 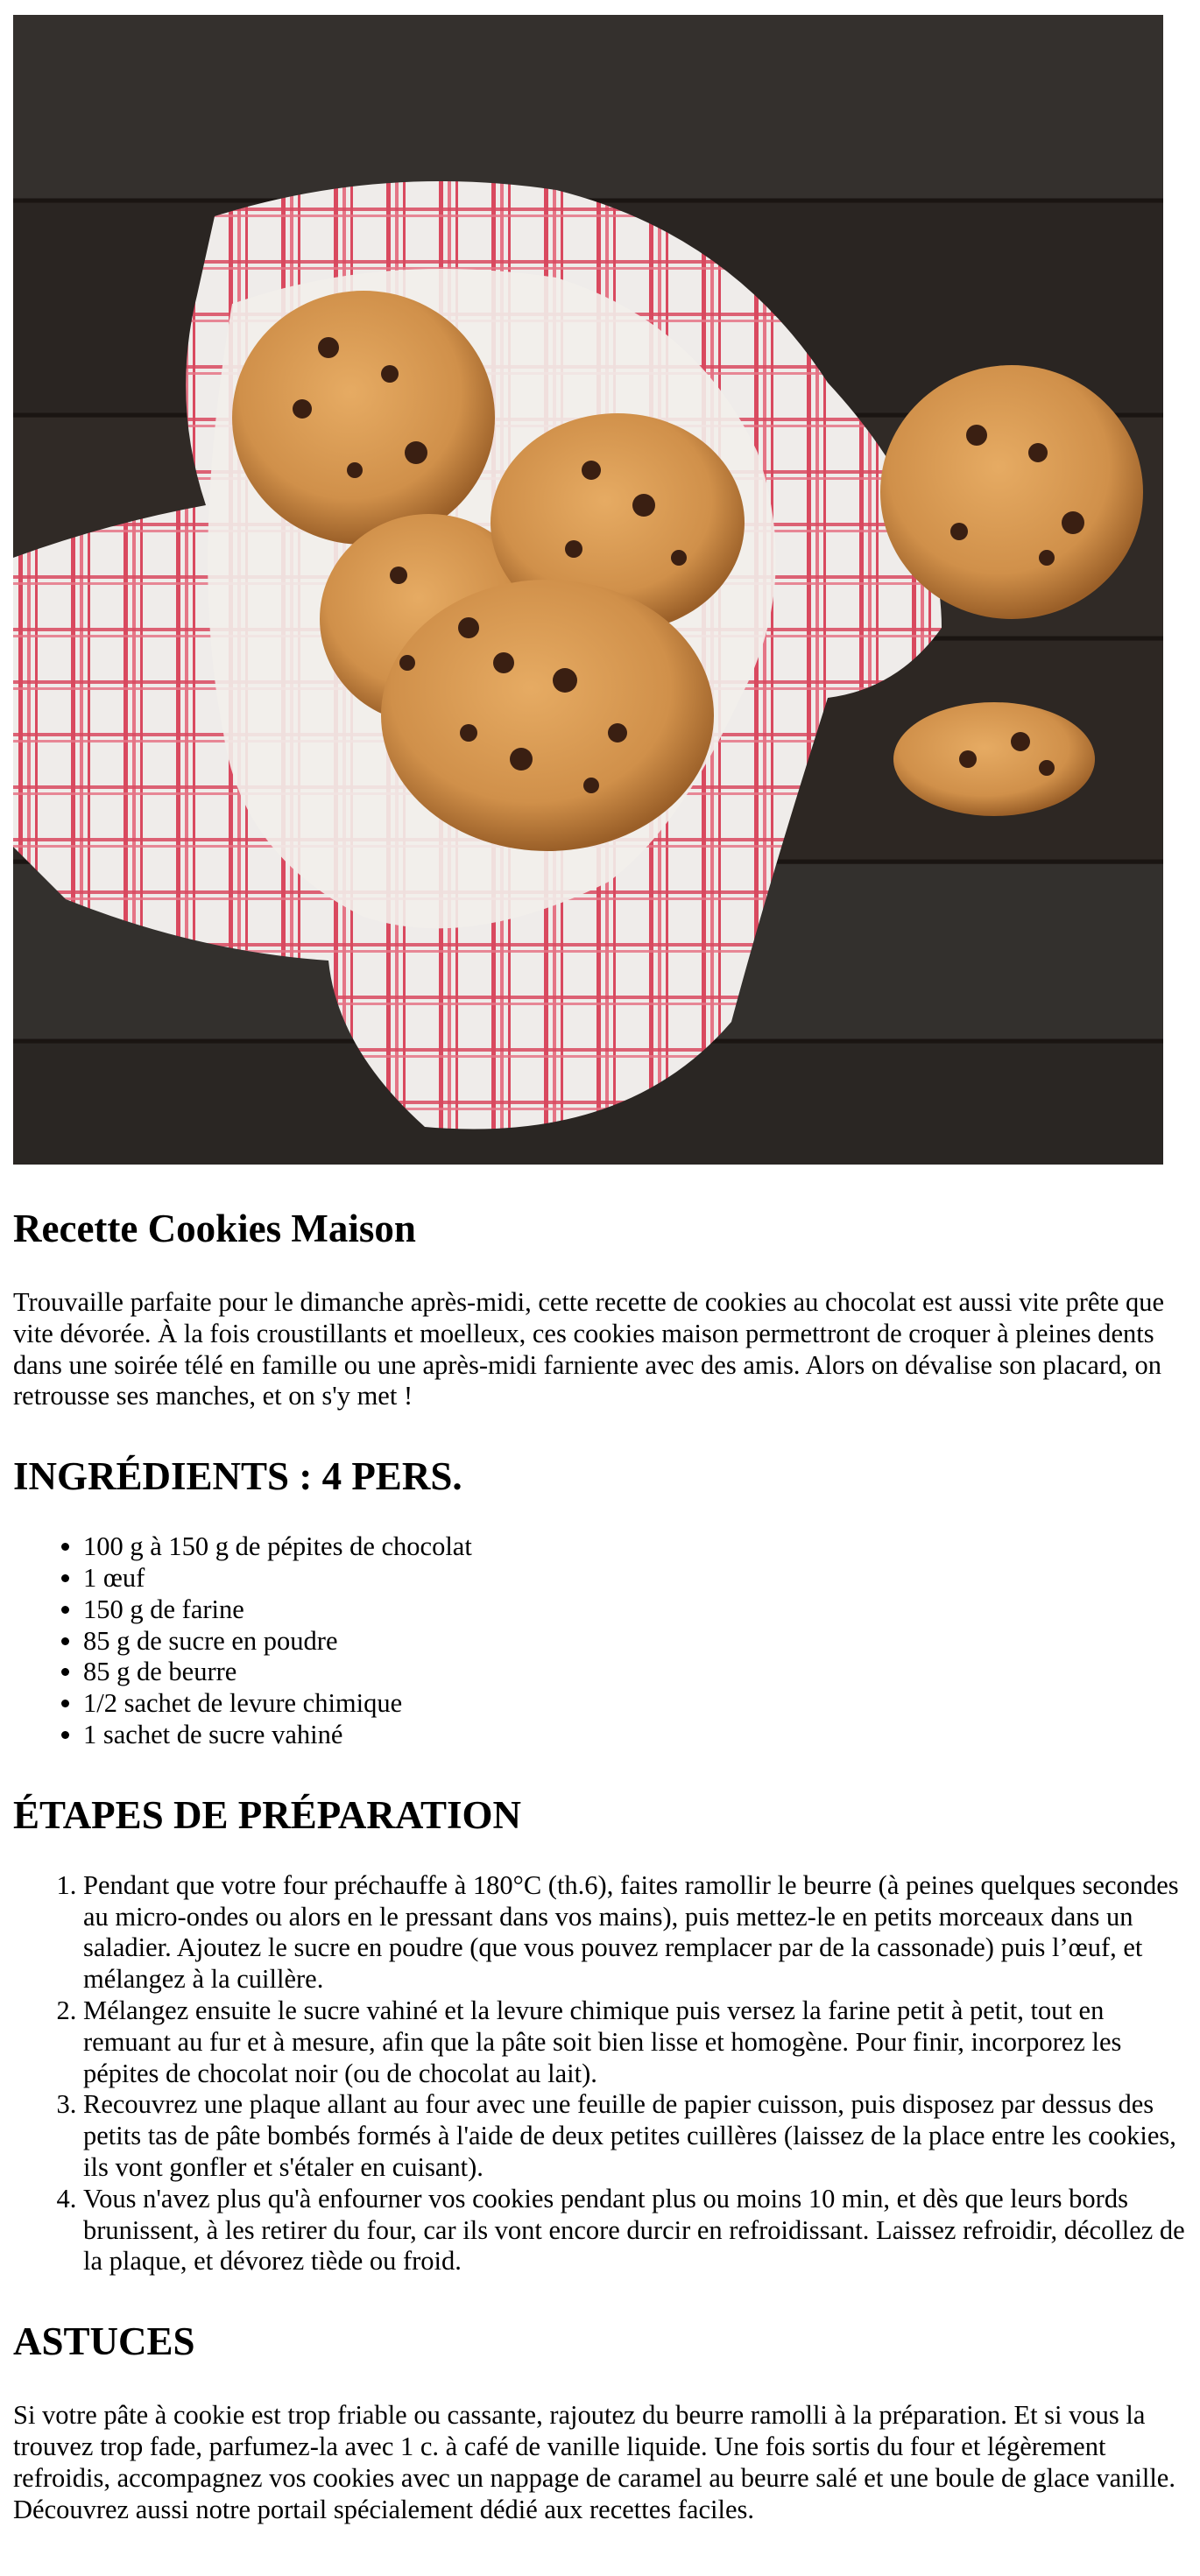 I want to click on ingredient-item: 1/2 sachet de levure chimique, so click(x=635, y=1704).